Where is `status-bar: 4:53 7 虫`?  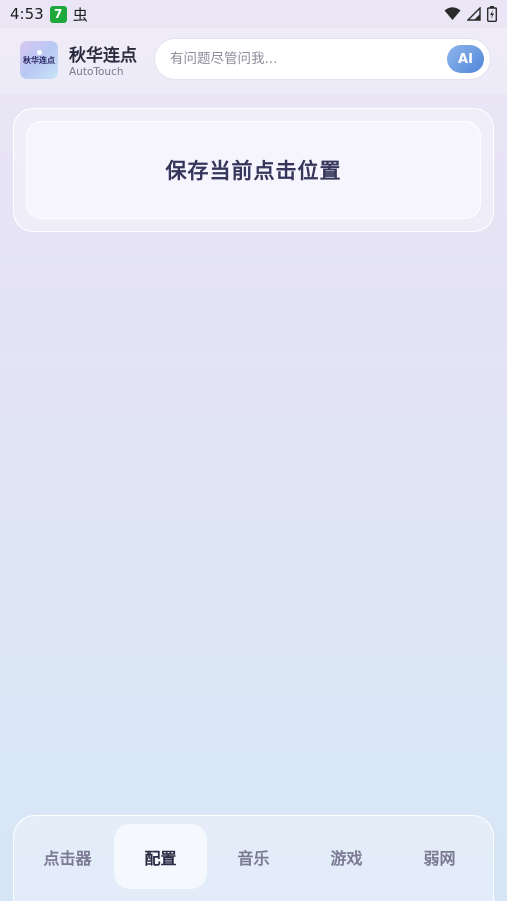 status-bar: 4:53 7 虫 is located at coordinates (253, 14).